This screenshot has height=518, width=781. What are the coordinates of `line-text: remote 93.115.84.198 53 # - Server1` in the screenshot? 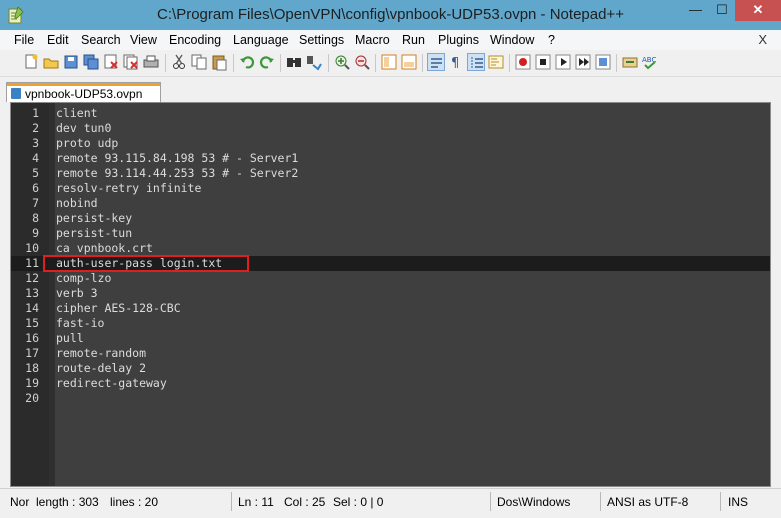 It's located at (177, 158).